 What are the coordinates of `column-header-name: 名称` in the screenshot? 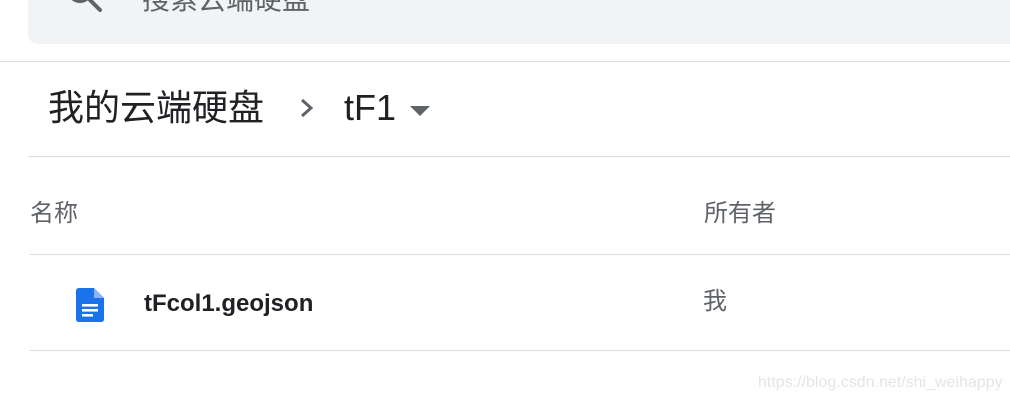 It's located at (54, 214).